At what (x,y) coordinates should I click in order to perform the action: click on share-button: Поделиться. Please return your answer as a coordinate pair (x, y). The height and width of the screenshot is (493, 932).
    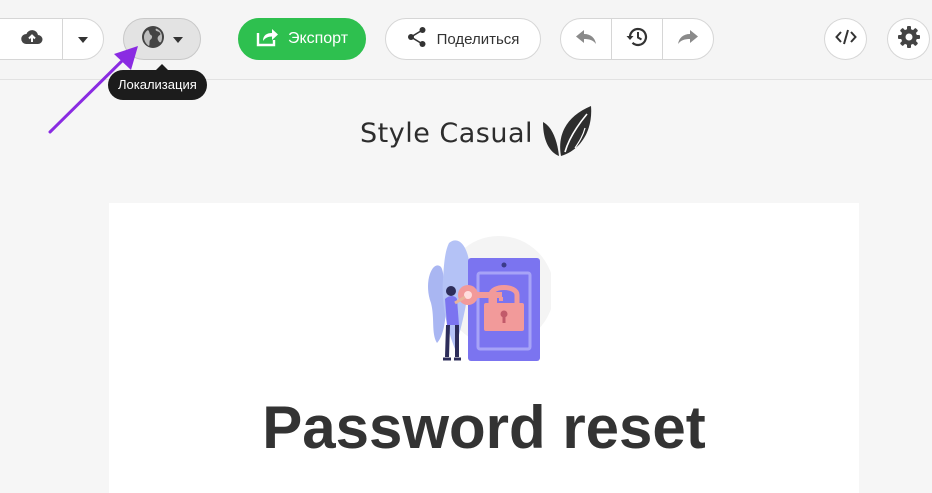
    Looking at the image, I should click on (463, 39).